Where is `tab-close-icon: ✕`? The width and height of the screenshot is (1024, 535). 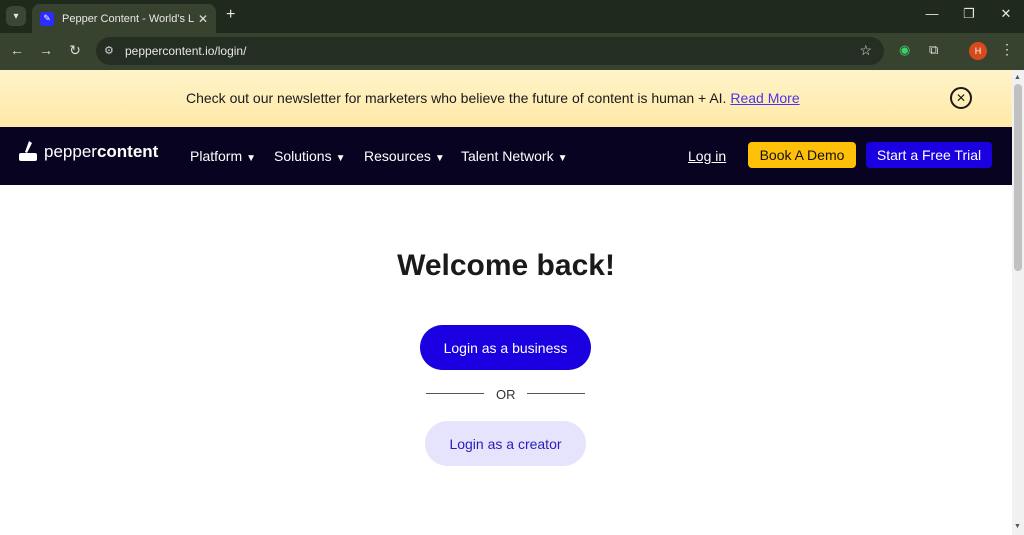
tab-close-icon: ✕ is located at coordinates (203, 19).